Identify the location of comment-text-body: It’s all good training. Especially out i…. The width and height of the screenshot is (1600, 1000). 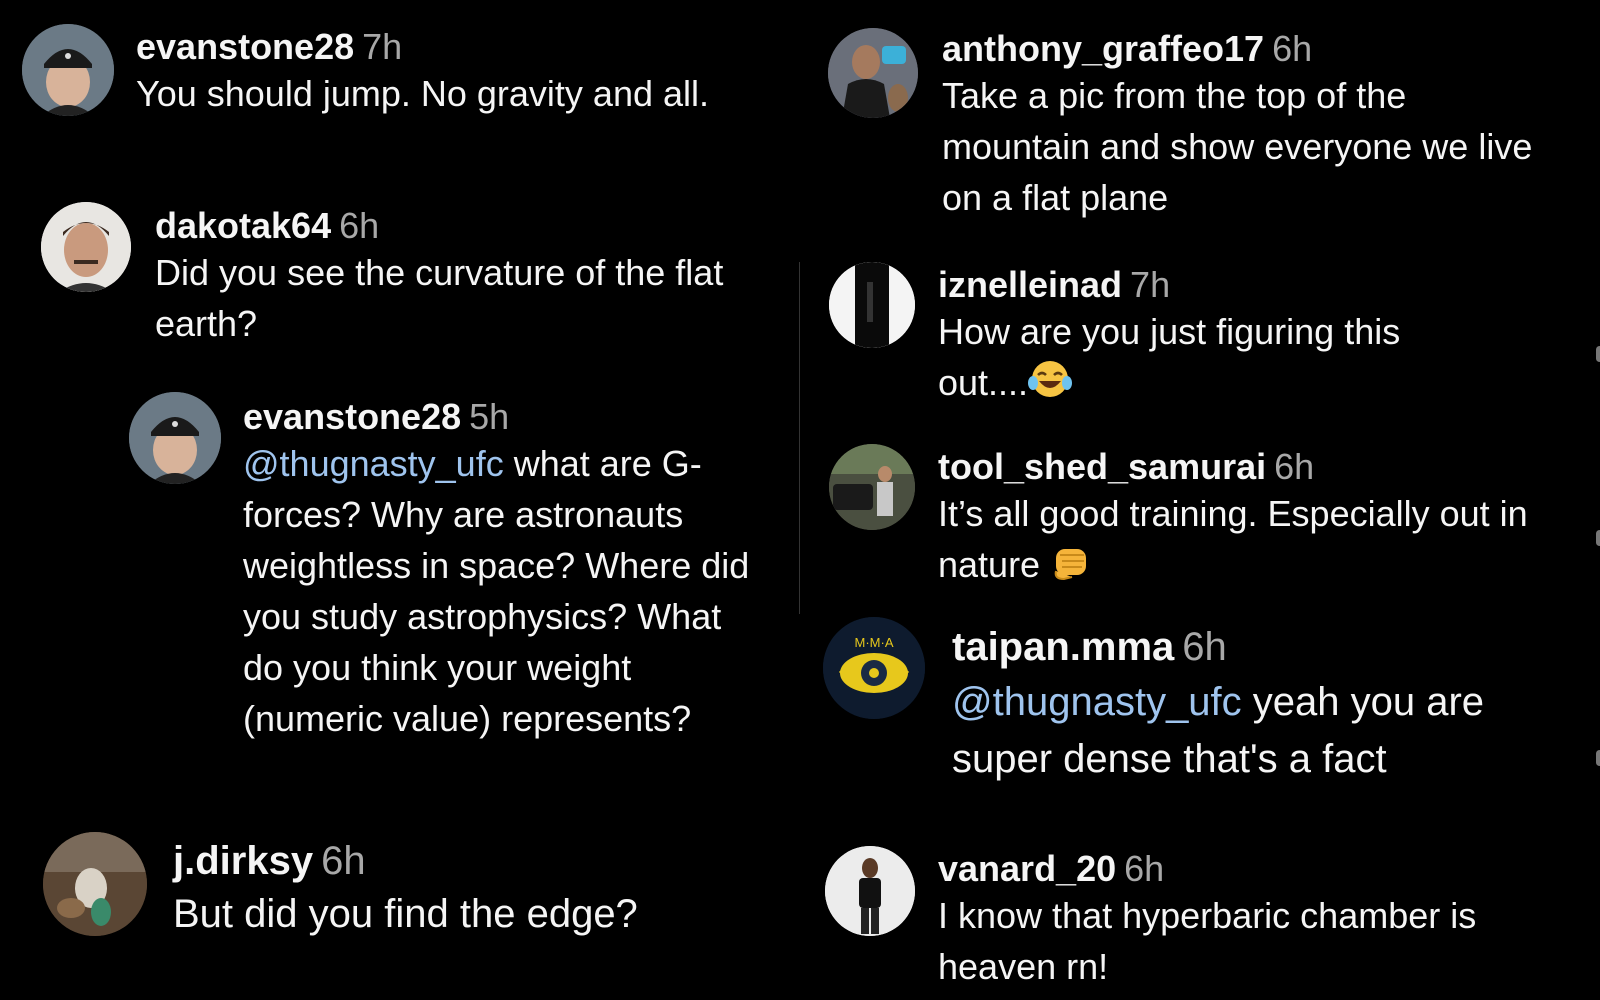
(1233, 538).